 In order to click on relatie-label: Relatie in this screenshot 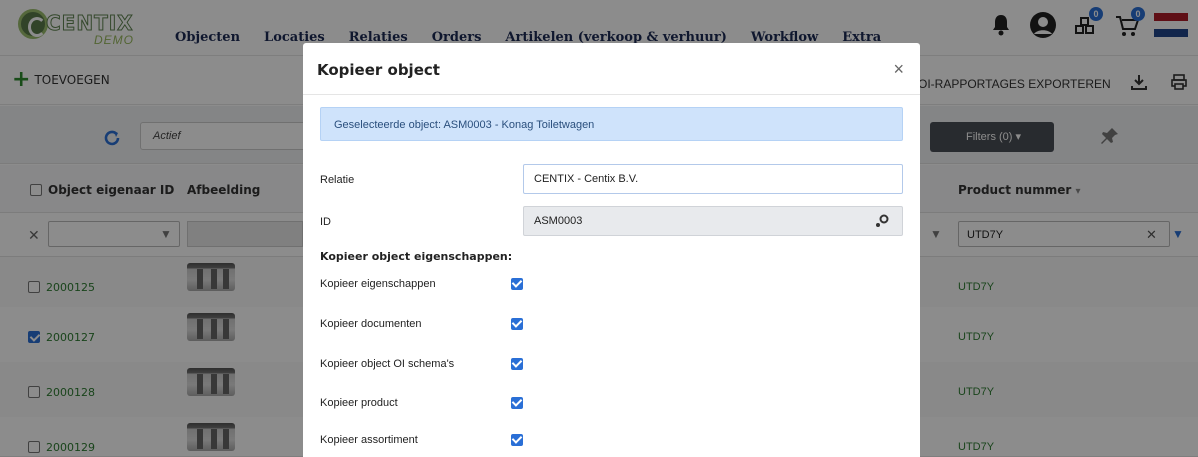, I will do `click(337, 180)`.